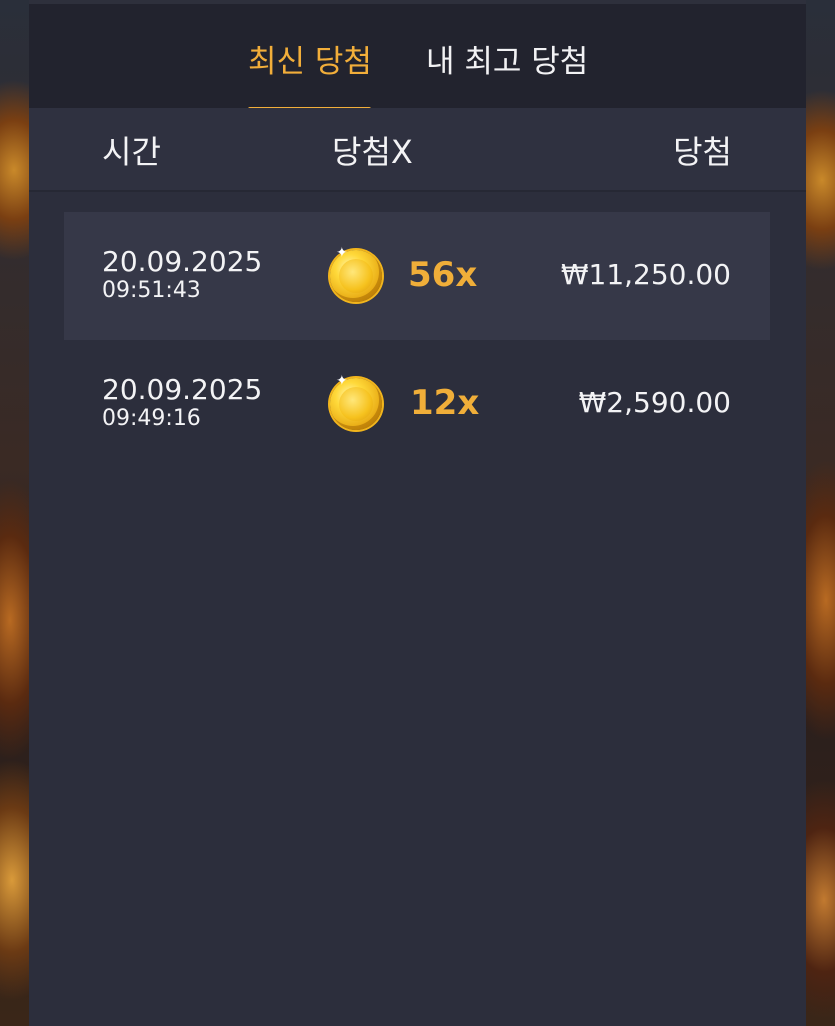  Describe the element at coordinates (445, 403) in the screenshot. I see `row-multiplier: 12x` at that location.